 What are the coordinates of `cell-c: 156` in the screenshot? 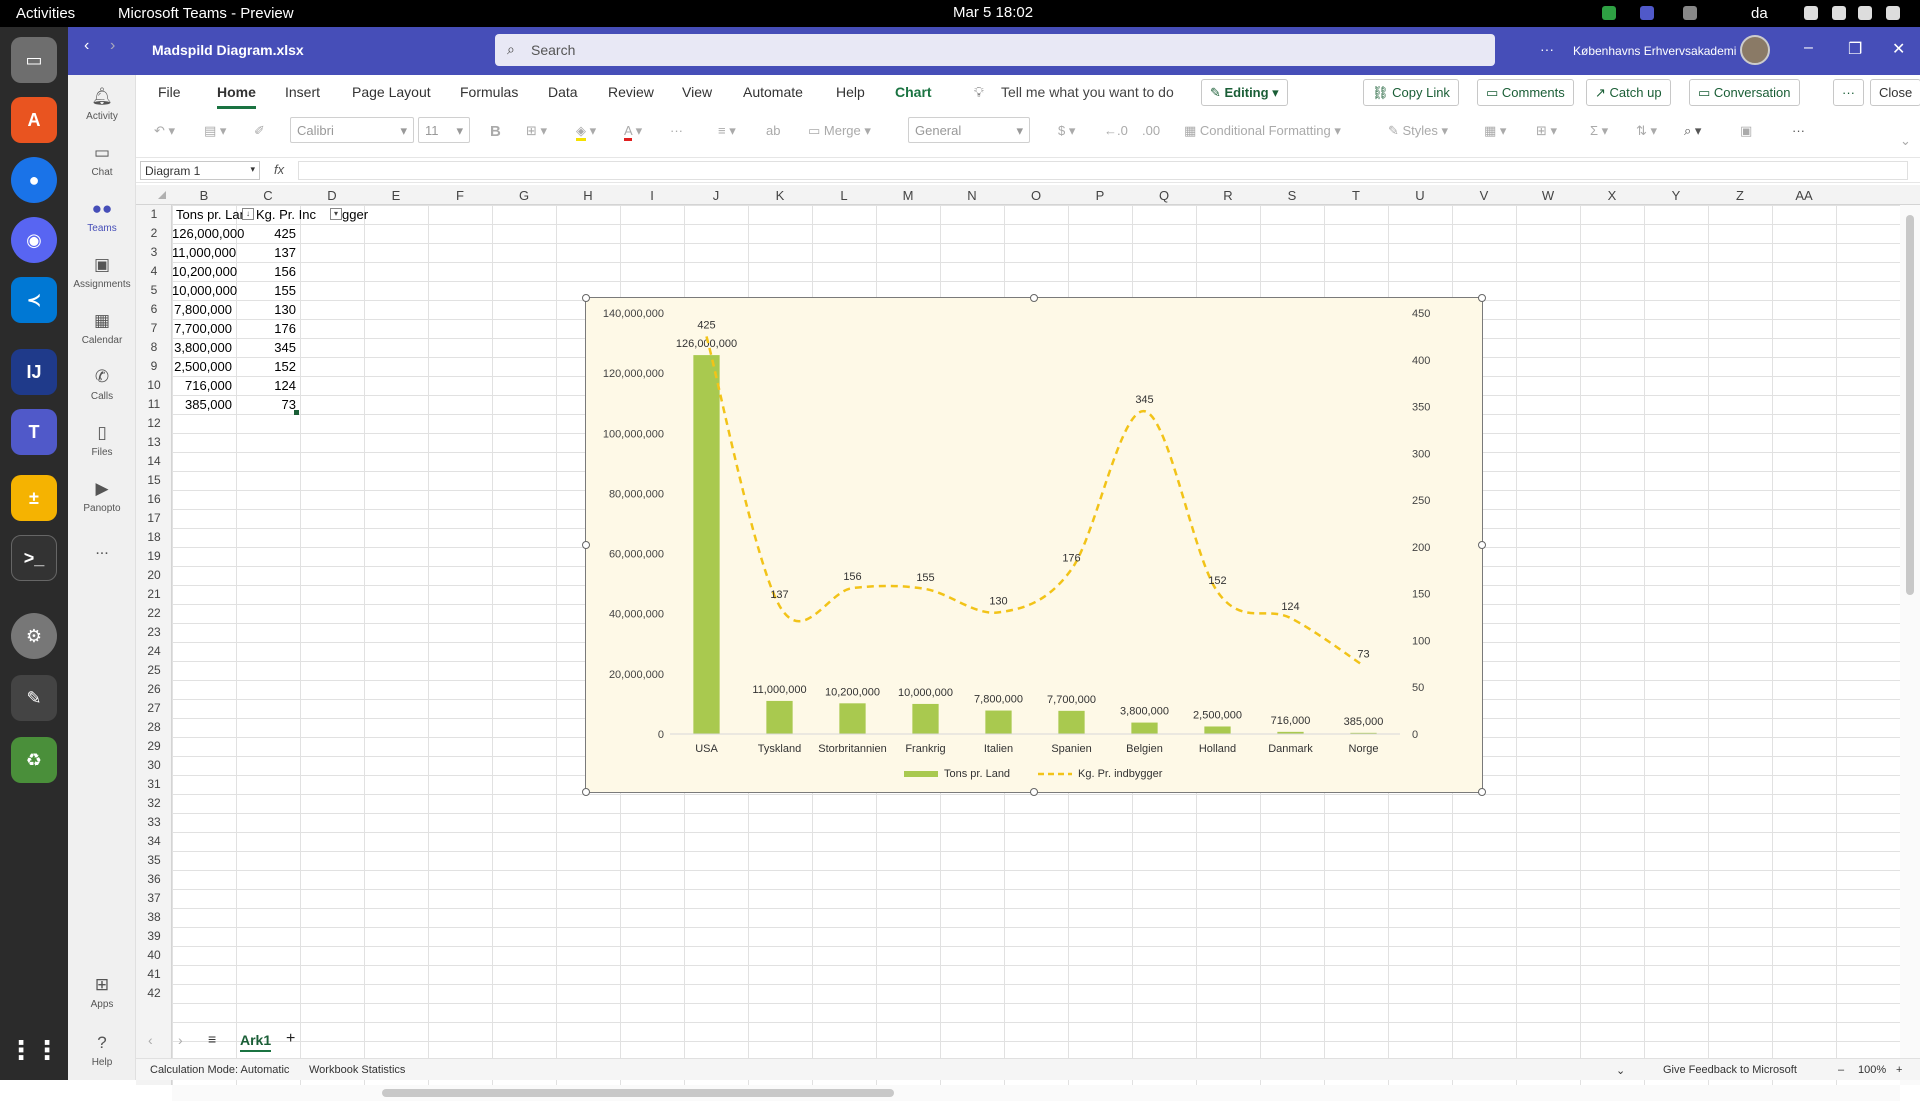 It's located at (266, 271).